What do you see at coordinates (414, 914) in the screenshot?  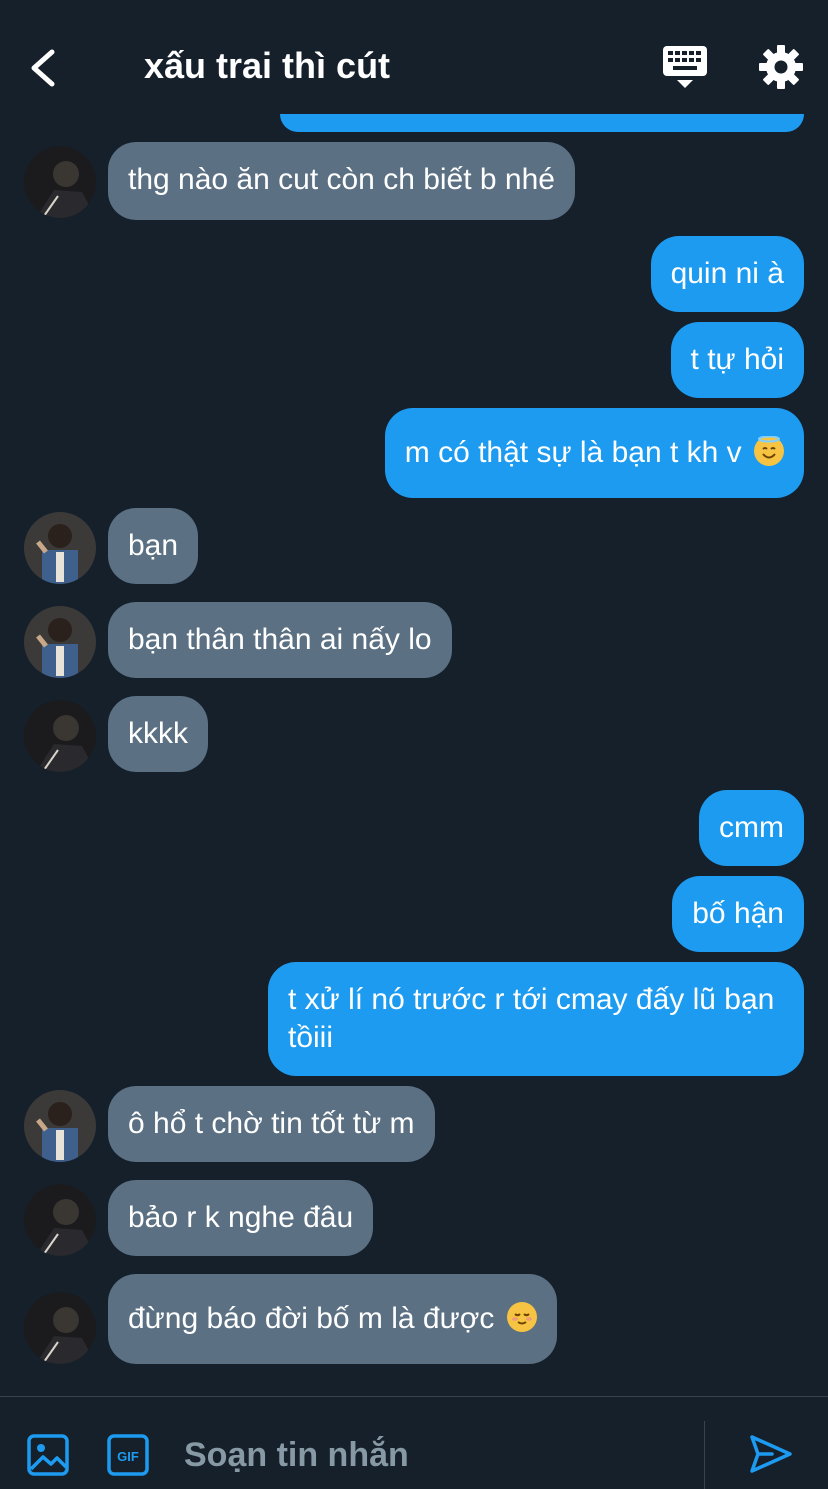 I see `message-row-outgoing: bố hận` at bounding box center [414, 914].